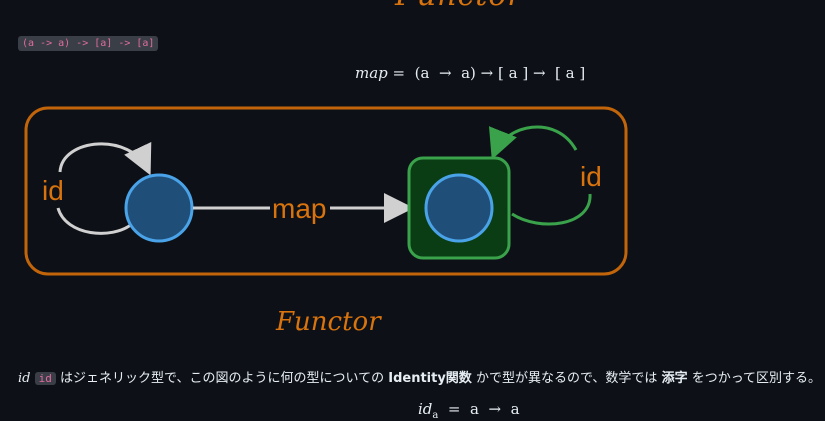 Image resolution: width=825 pixels, height=421 pixels. What do you see at coordinates (222, 378) in the screenshot?
I see `paragraph-text-1: はジェネリック型で、この図のように何の型についての` at bounding box center [222, 378].